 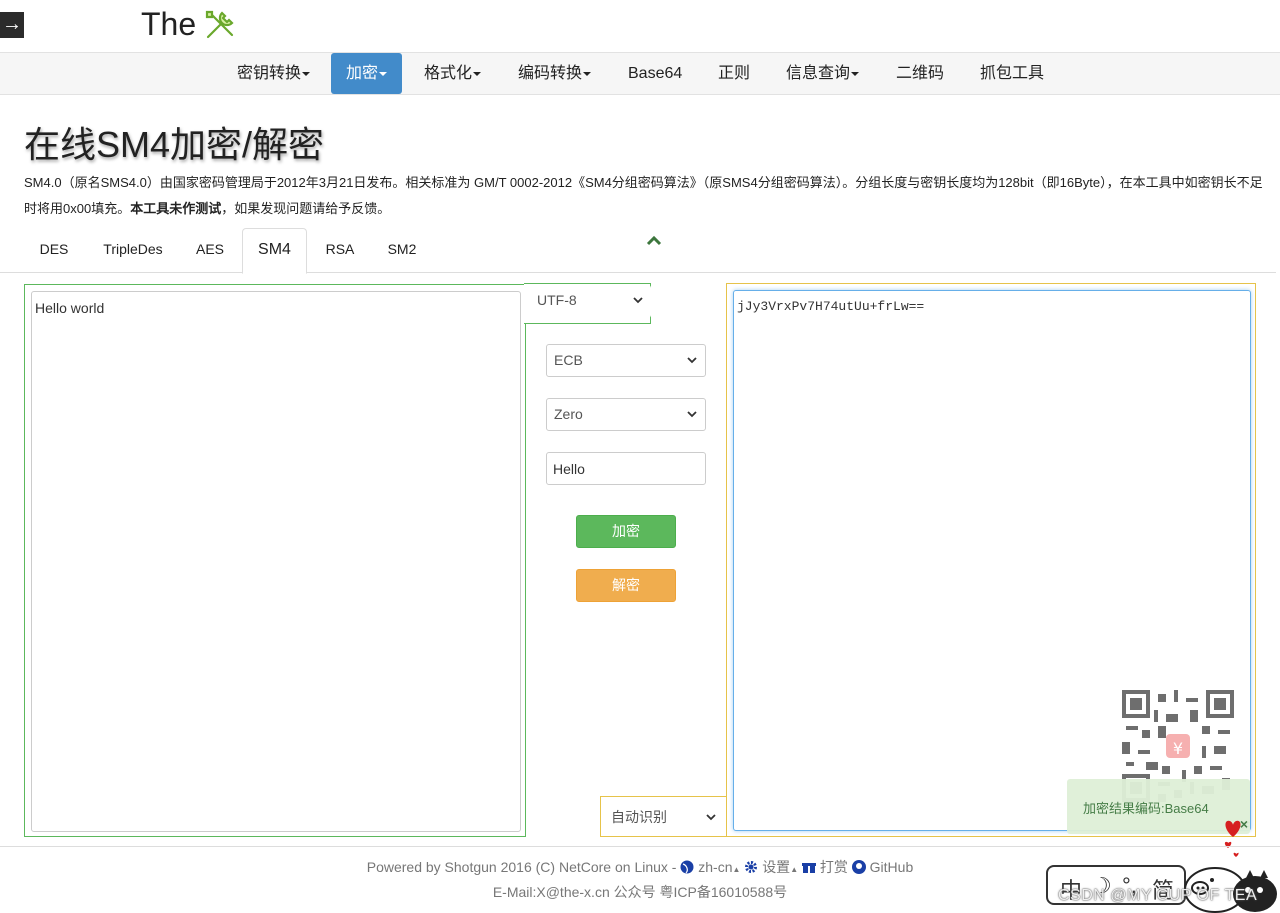 What do you see at coordinates (776, 867) in the screenshot?
I see `settings-link: 设置` at bounding box center [776, 867].